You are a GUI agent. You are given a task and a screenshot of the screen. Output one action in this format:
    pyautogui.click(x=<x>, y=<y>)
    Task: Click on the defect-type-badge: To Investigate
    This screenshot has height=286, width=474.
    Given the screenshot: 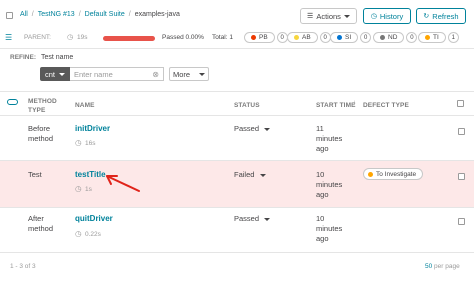 What is the action you would take?
    pyautogui.click(x=393, y=174)
    